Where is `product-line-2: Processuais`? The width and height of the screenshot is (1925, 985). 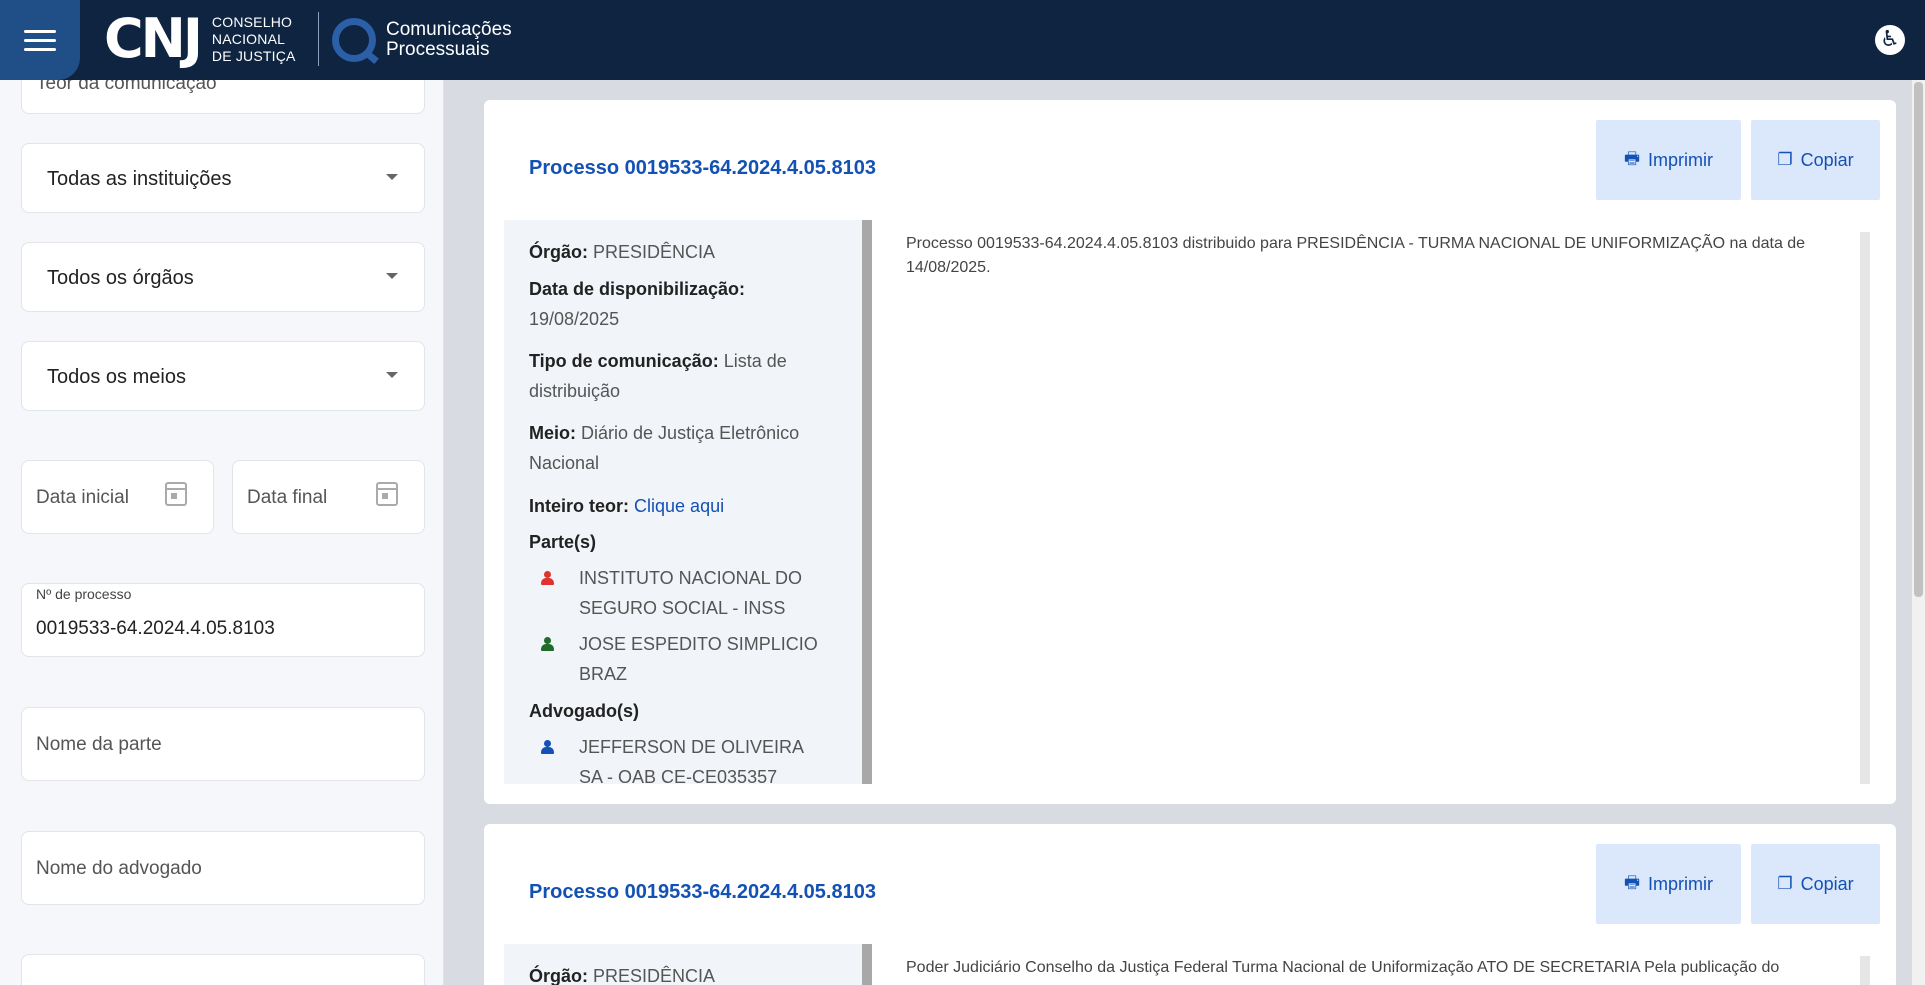 product-line-2: Processuais is located at coordinates (438, 49).